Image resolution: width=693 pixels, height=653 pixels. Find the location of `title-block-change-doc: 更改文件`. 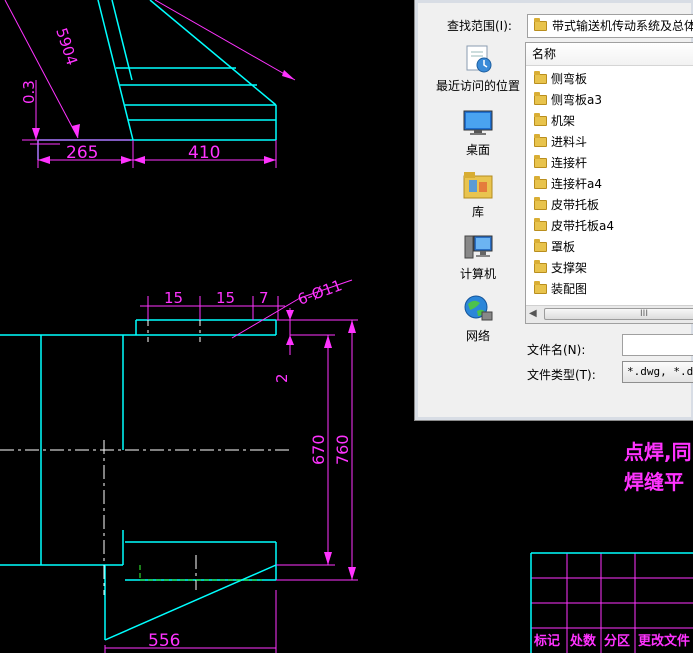

title-block-change-doc: 更改文件 is located at coordinates (664, 641).